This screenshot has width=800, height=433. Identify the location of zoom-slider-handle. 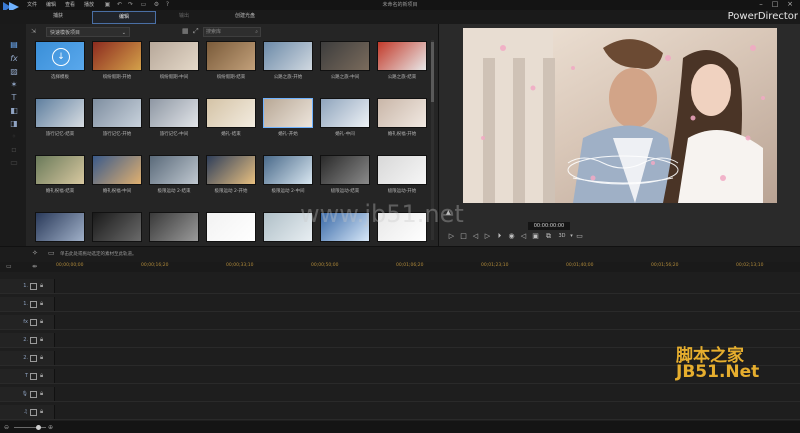
(38, 427).